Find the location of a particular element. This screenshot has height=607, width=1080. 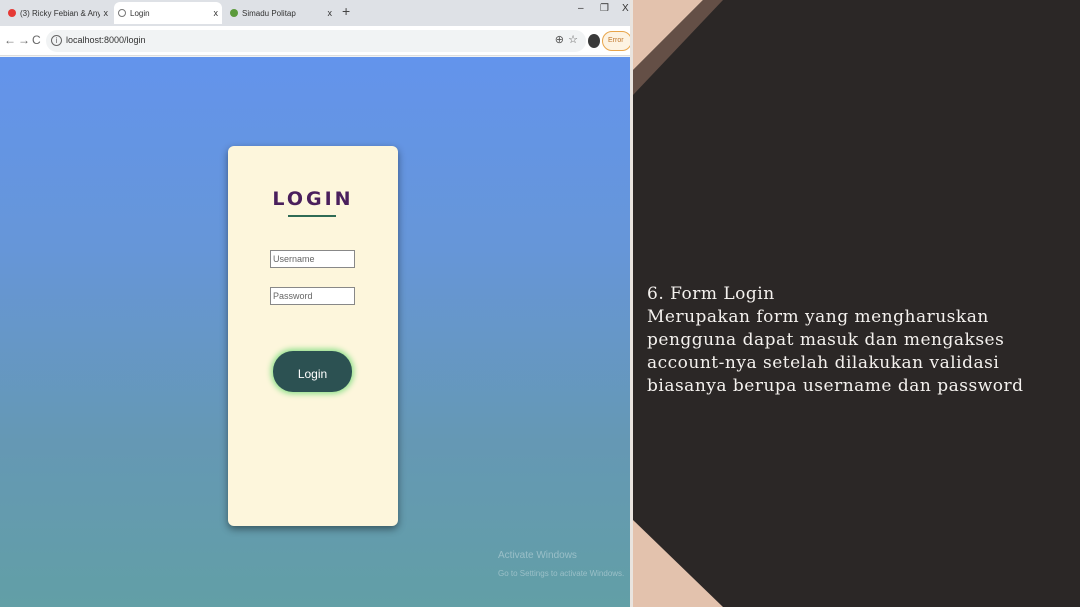

tab-login: Login x is located at coordinates (168, 13).